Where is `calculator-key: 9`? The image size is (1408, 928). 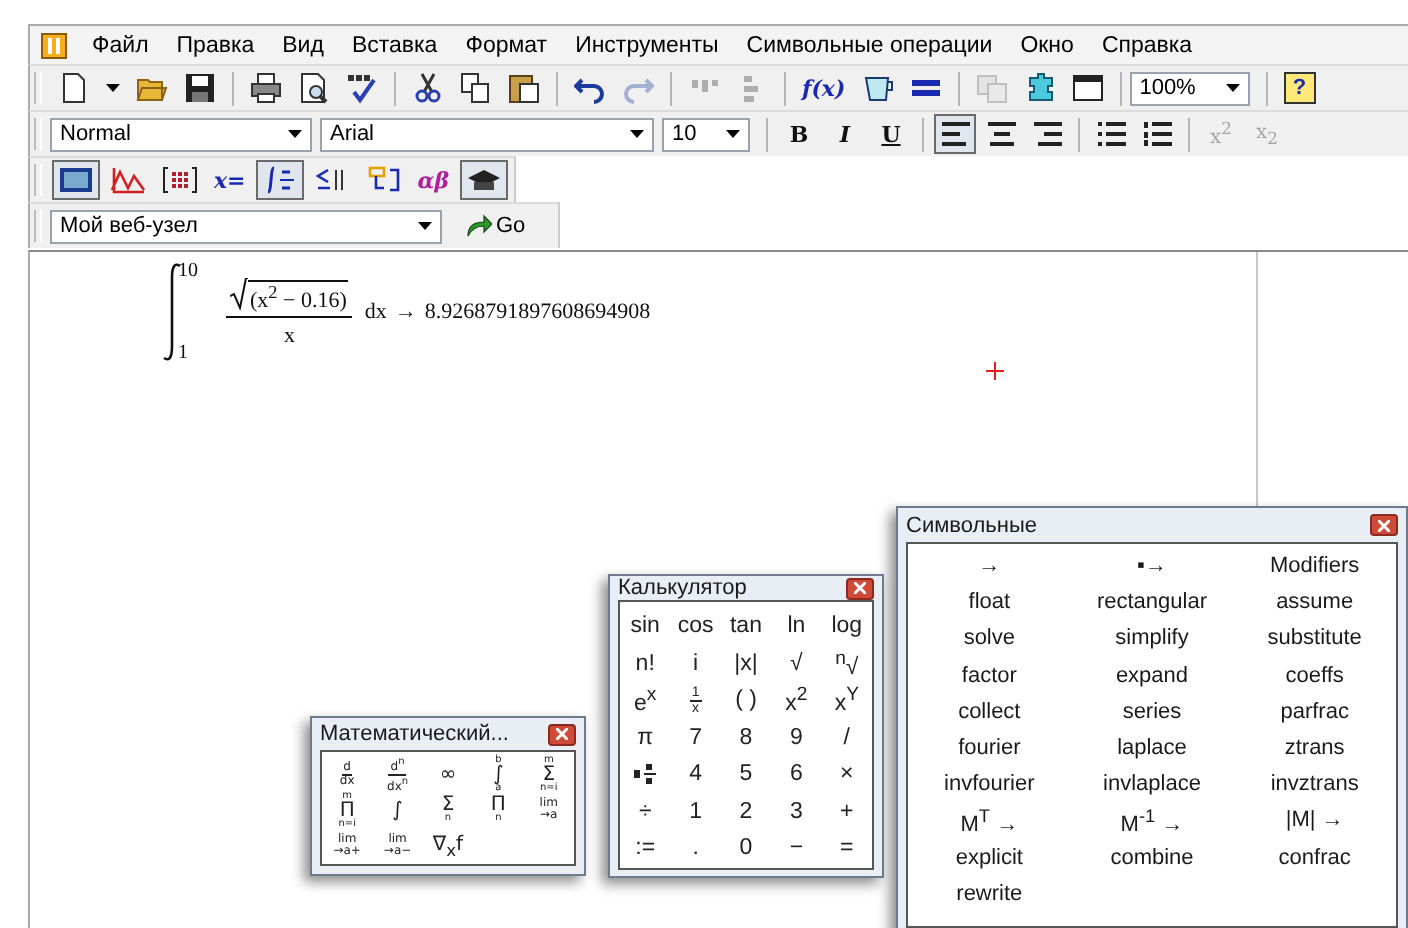 calculator-key: 9 is located at coordinates (796, 737).